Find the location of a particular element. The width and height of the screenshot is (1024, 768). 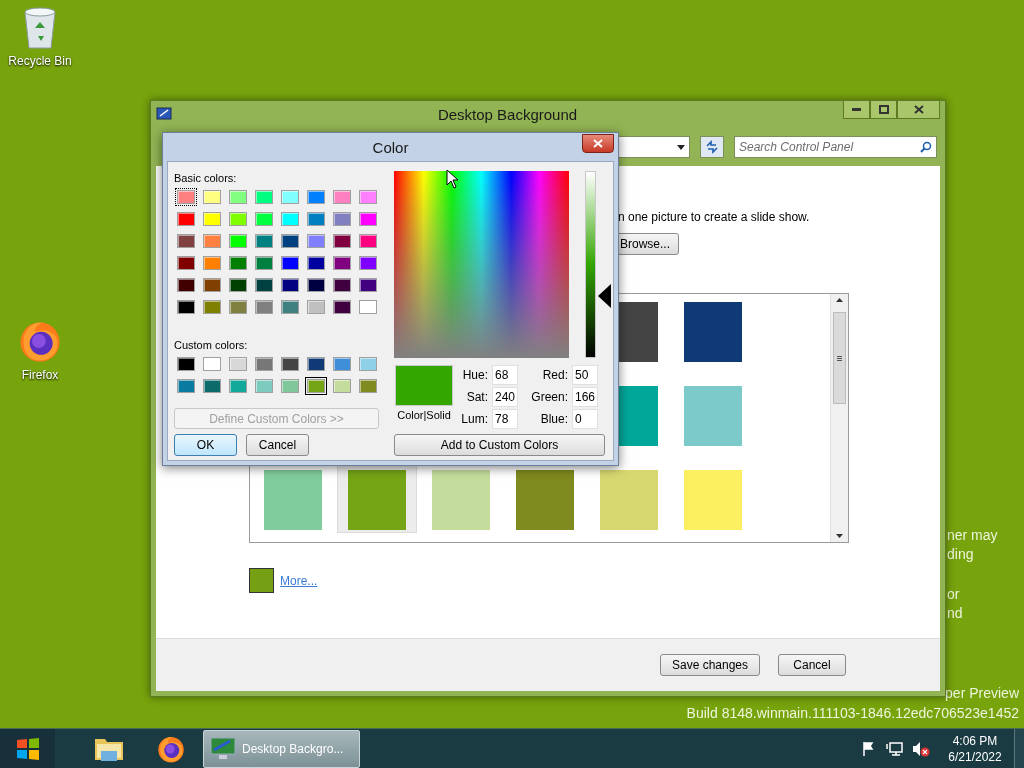

value-field: 68 is located at coordinates (505, 375).